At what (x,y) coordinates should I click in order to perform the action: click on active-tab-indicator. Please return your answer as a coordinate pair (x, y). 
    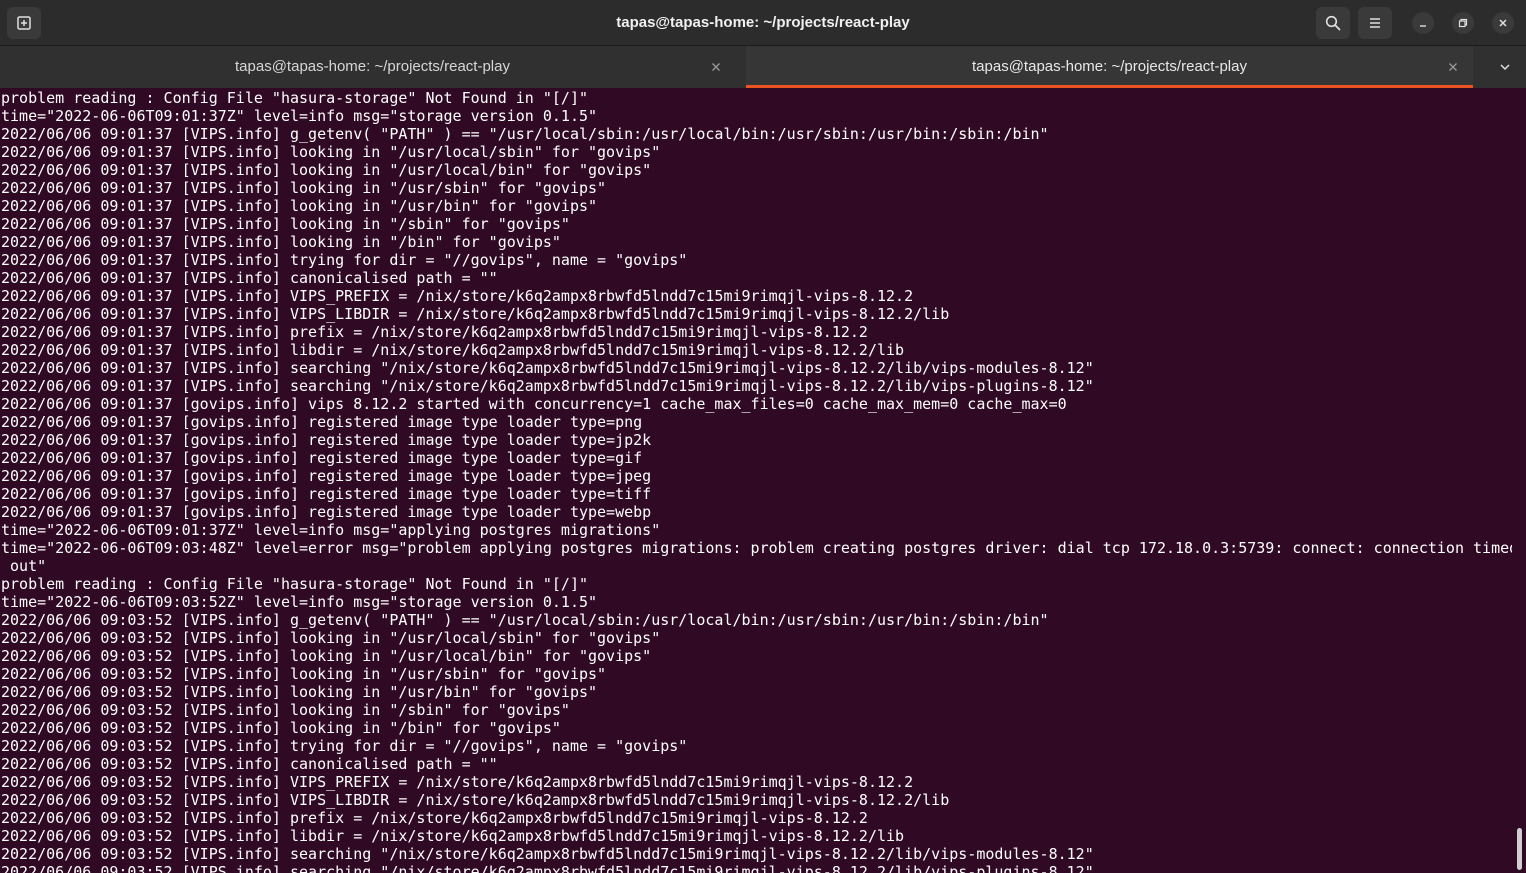
    Looking at the image, I should click on (1109, 86).